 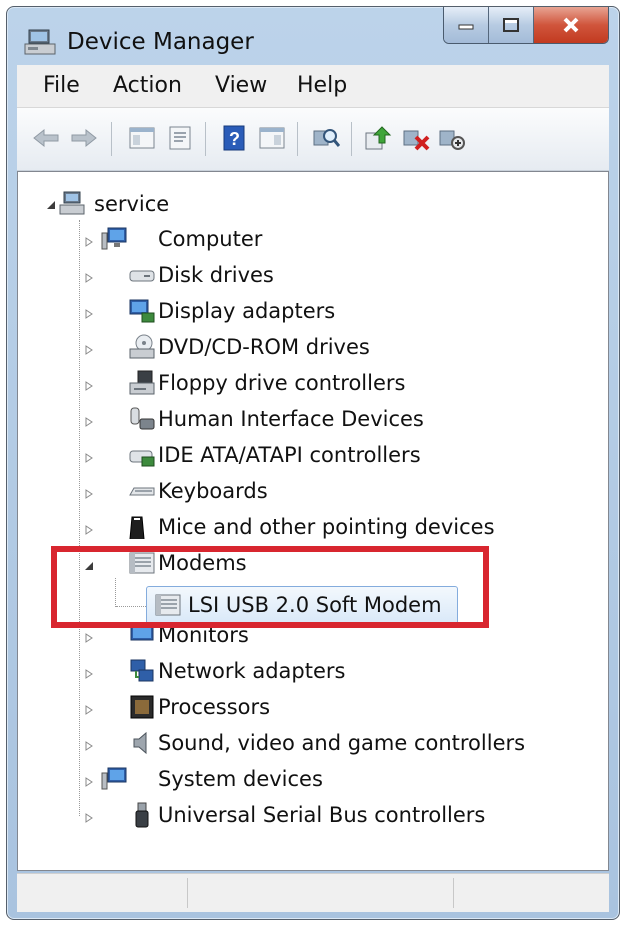 I want to click on hid-icon, so click(x=142, y=418).